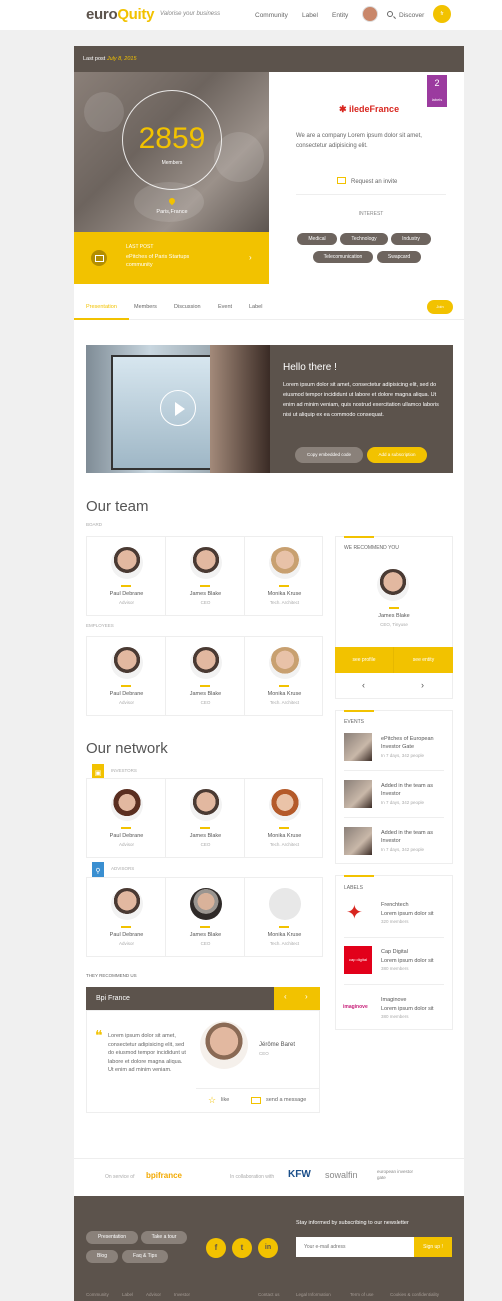 The height and width of the screenshot is (1301, 502). I want to click on brand-star-icon: ✱, so click(344, 109).